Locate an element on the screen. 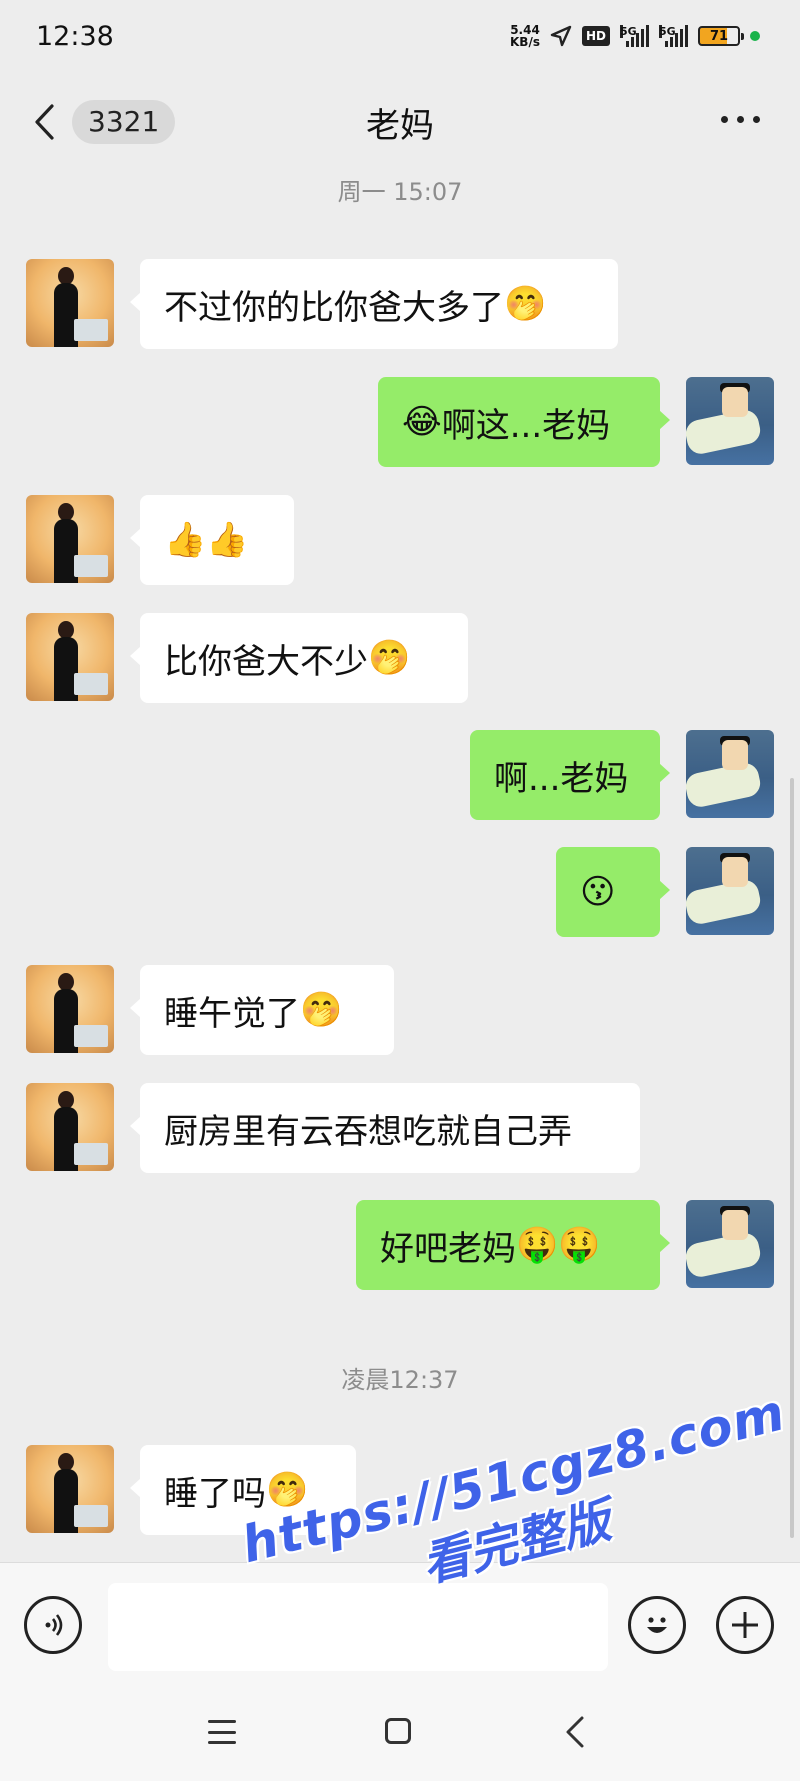 Image resolution: width=800 pixels, height=1781 pixels. money-mouth-emoji-icon: 🤑🤑 is located at coordinates (558, 1245).